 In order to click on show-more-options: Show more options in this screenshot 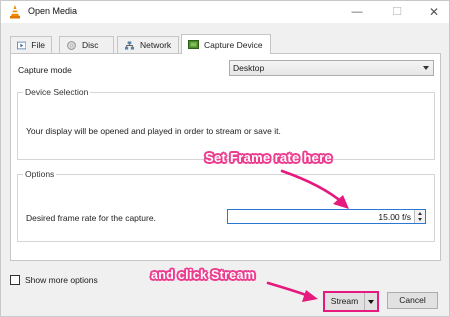, I will do `click(54, 280)`.